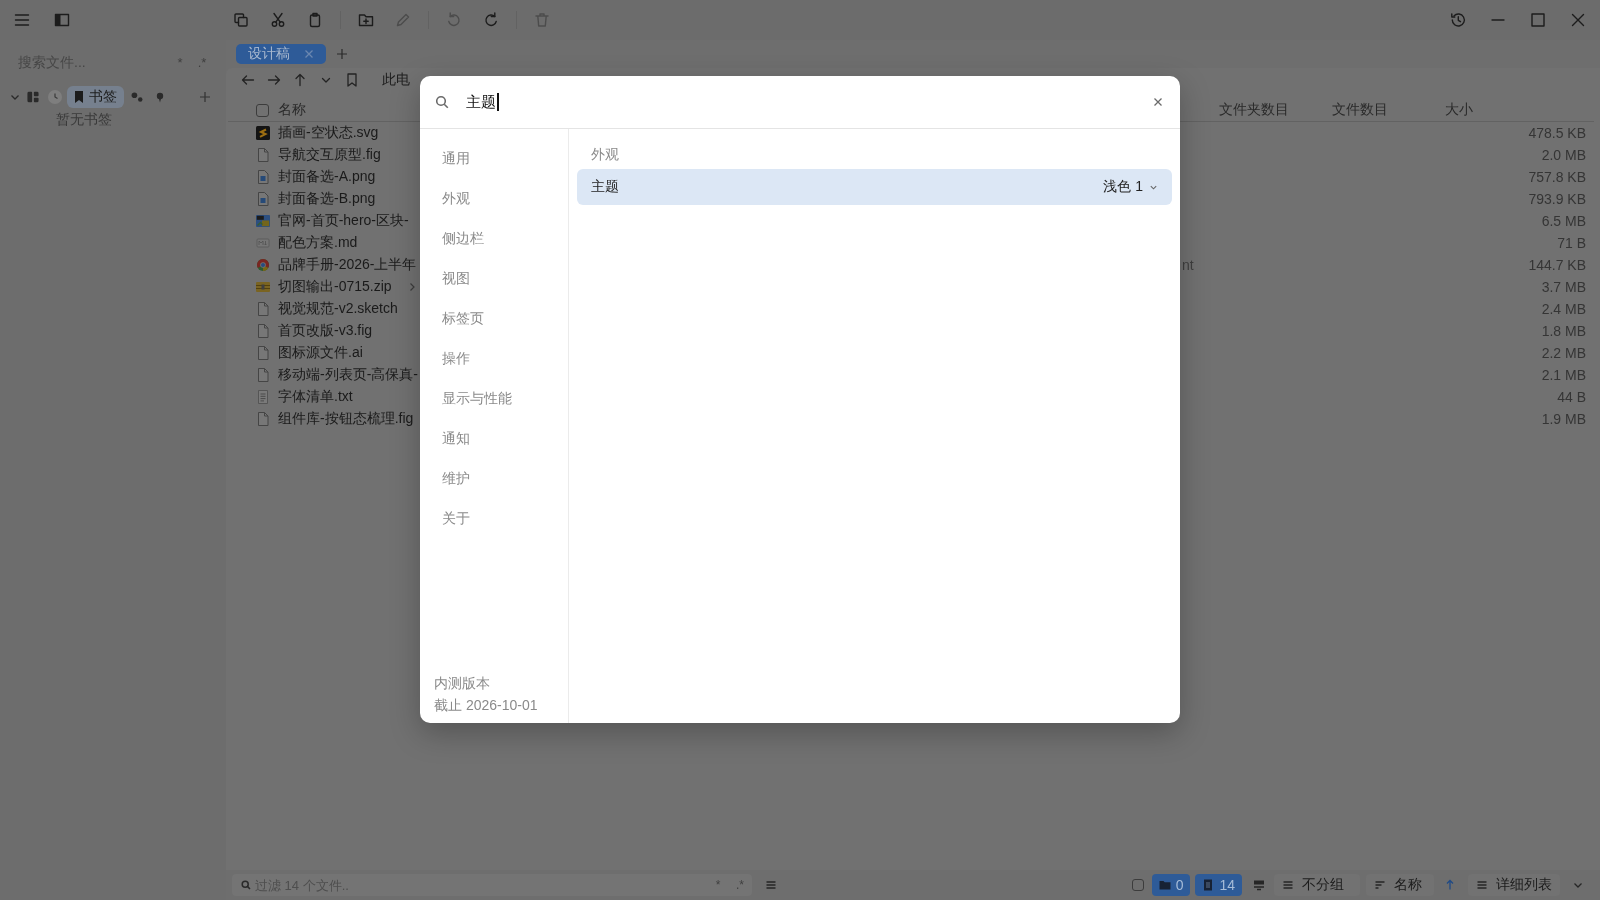  I want to click on maximize-icon, so click(1538, 20).